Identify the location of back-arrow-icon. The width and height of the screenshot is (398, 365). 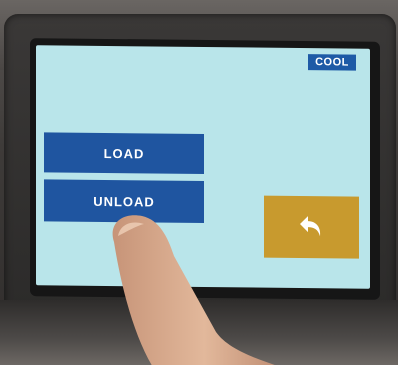
(310, 226).